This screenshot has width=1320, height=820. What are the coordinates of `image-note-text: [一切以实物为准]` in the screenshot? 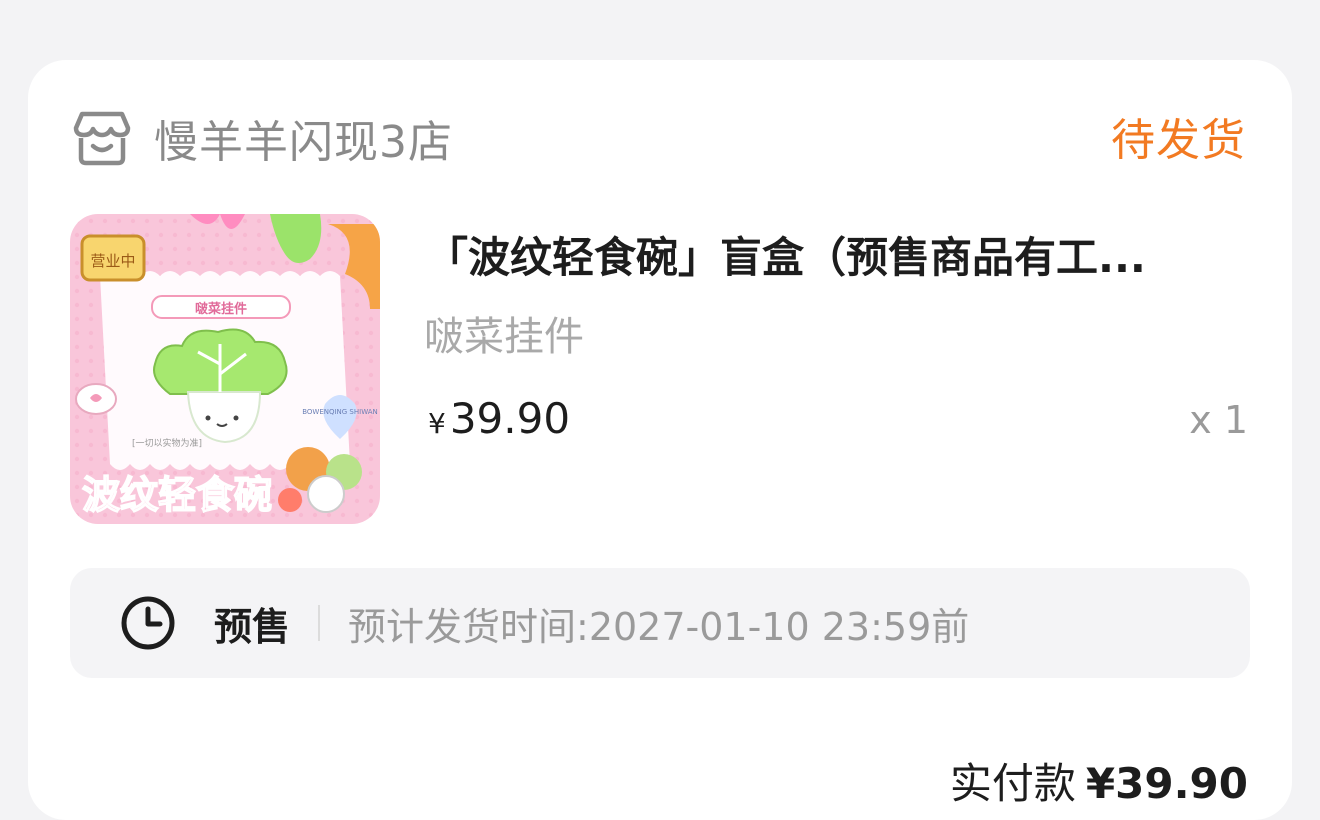 It's located at (167, 443).